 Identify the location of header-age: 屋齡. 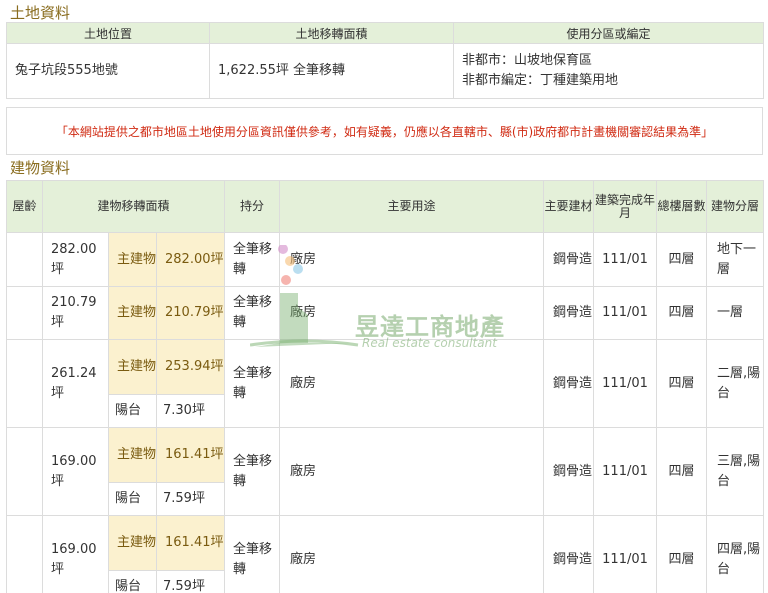
(24, 206).